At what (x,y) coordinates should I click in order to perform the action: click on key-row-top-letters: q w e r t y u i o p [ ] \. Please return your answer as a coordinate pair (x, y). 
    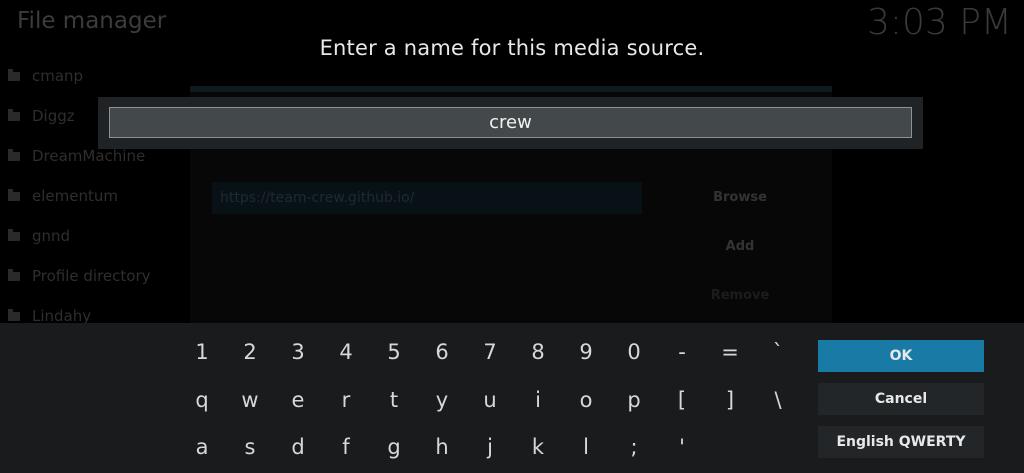
    Looking at the image, I should click on (490, 400).